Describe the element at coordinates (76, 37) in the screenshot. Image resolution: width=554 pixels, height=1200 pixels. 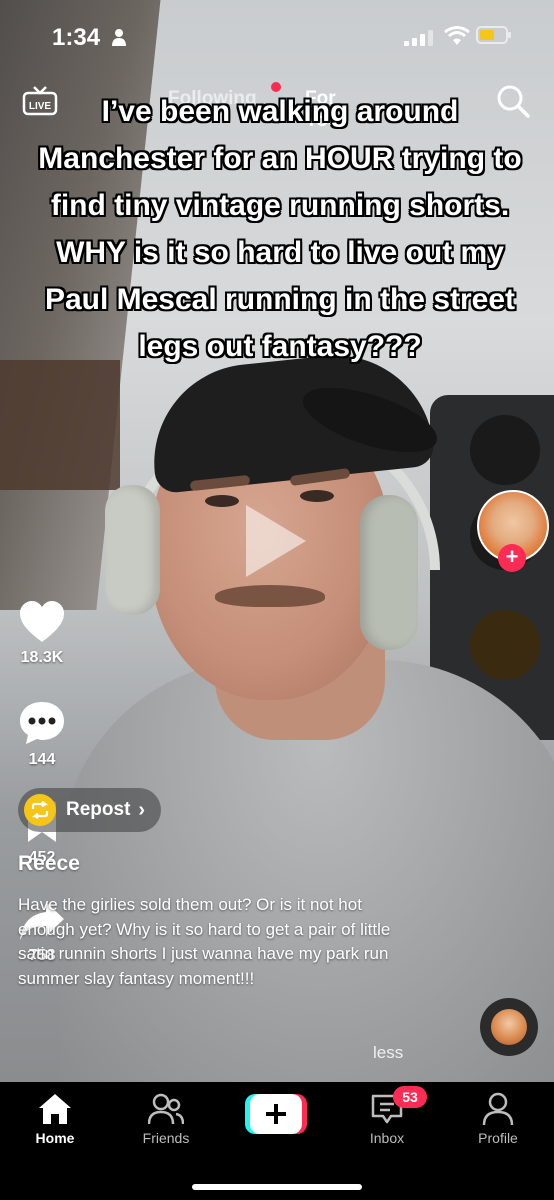
I see `status-time: 1:34` at that location.